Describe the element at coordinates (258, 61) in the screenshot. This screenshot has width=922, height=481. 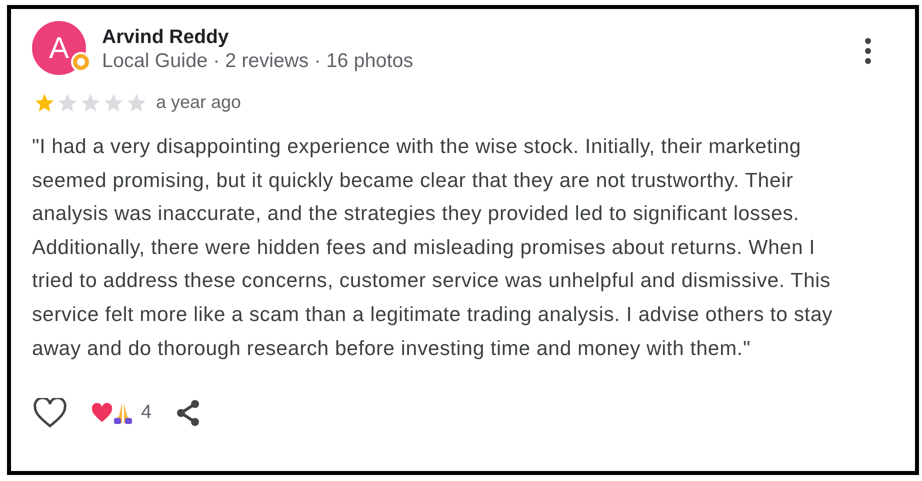
I see `reviewer-meta: Local Guide · 2 reviews · 16 photos` at that location.